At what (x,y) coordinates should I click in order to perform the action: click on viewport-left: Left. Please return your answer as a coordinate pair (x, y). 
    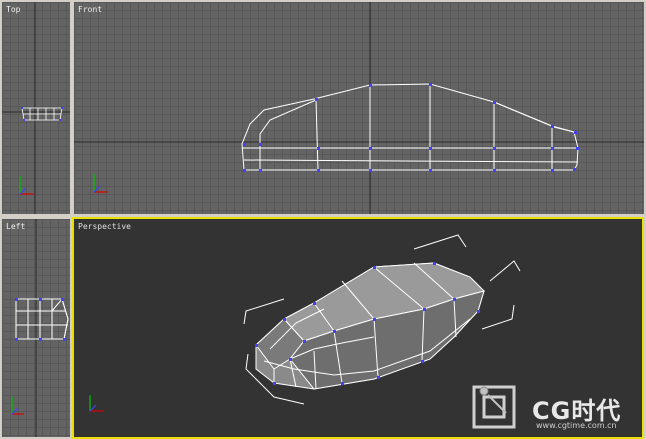
    Looking at the image, I should click on (36, 328).